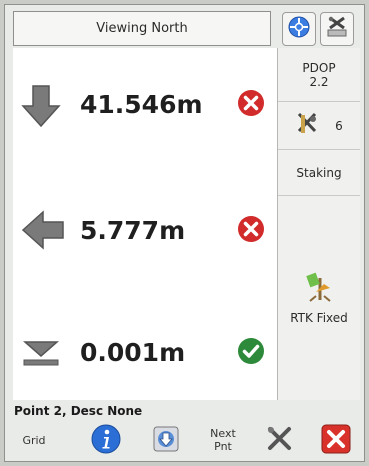 The image size is (369, 466). I want to click on viewing-direction-label: Viewing North, so click(142, 28).